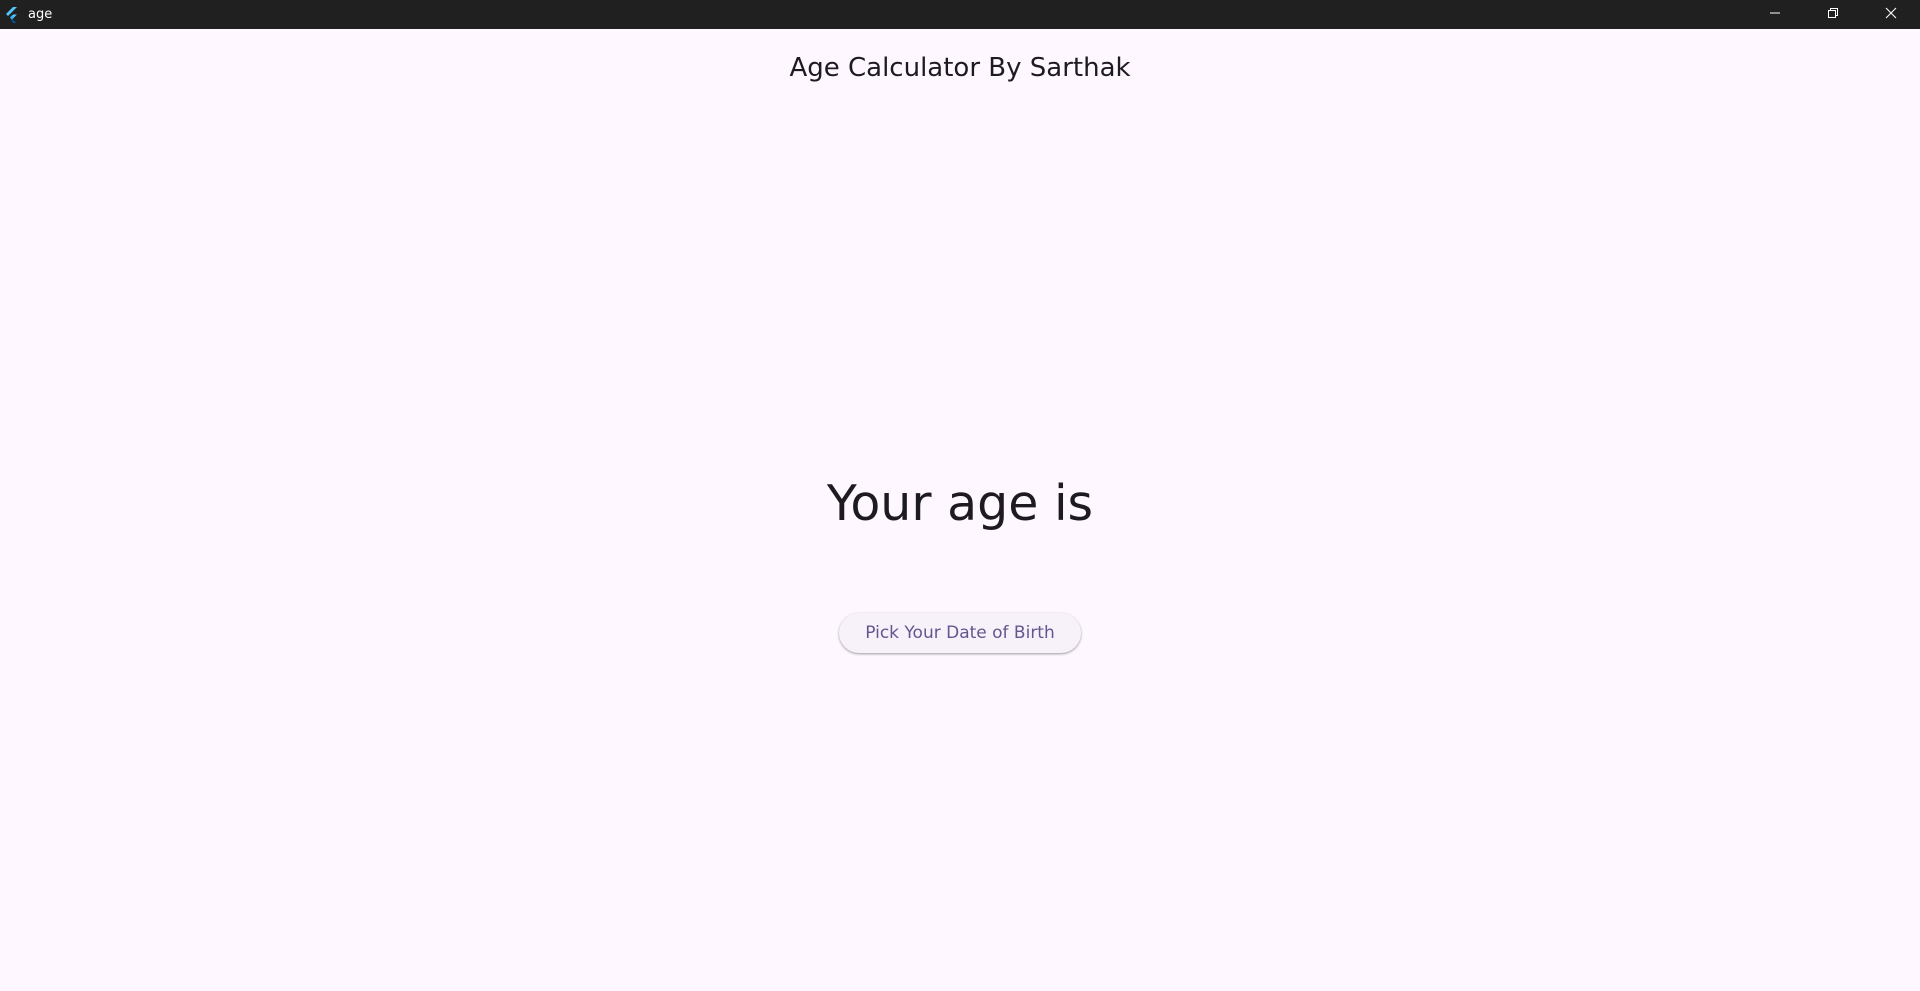  I want to click on minimize-button, so click(1775, 14).